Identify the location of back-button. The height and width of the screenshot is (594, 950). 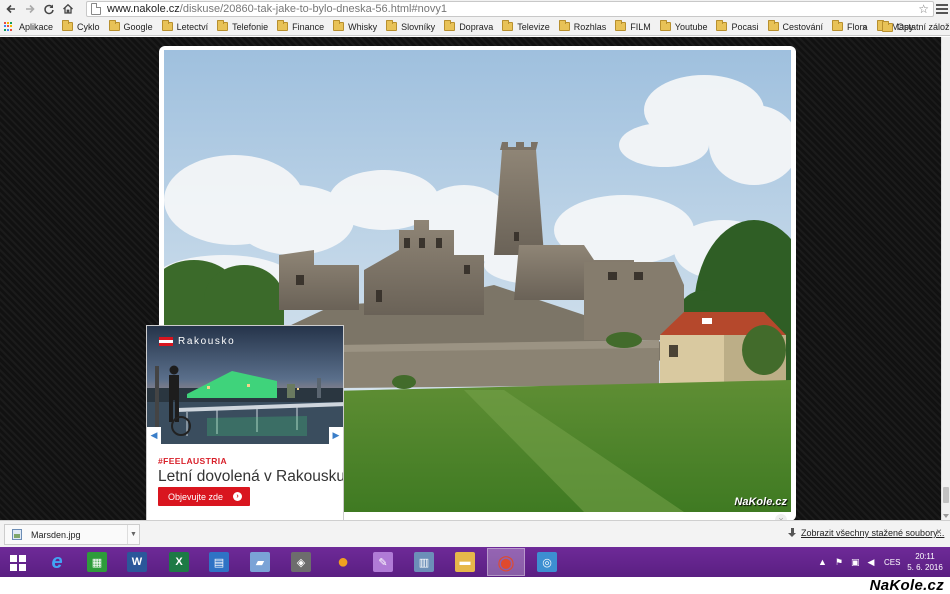
(11, 9).